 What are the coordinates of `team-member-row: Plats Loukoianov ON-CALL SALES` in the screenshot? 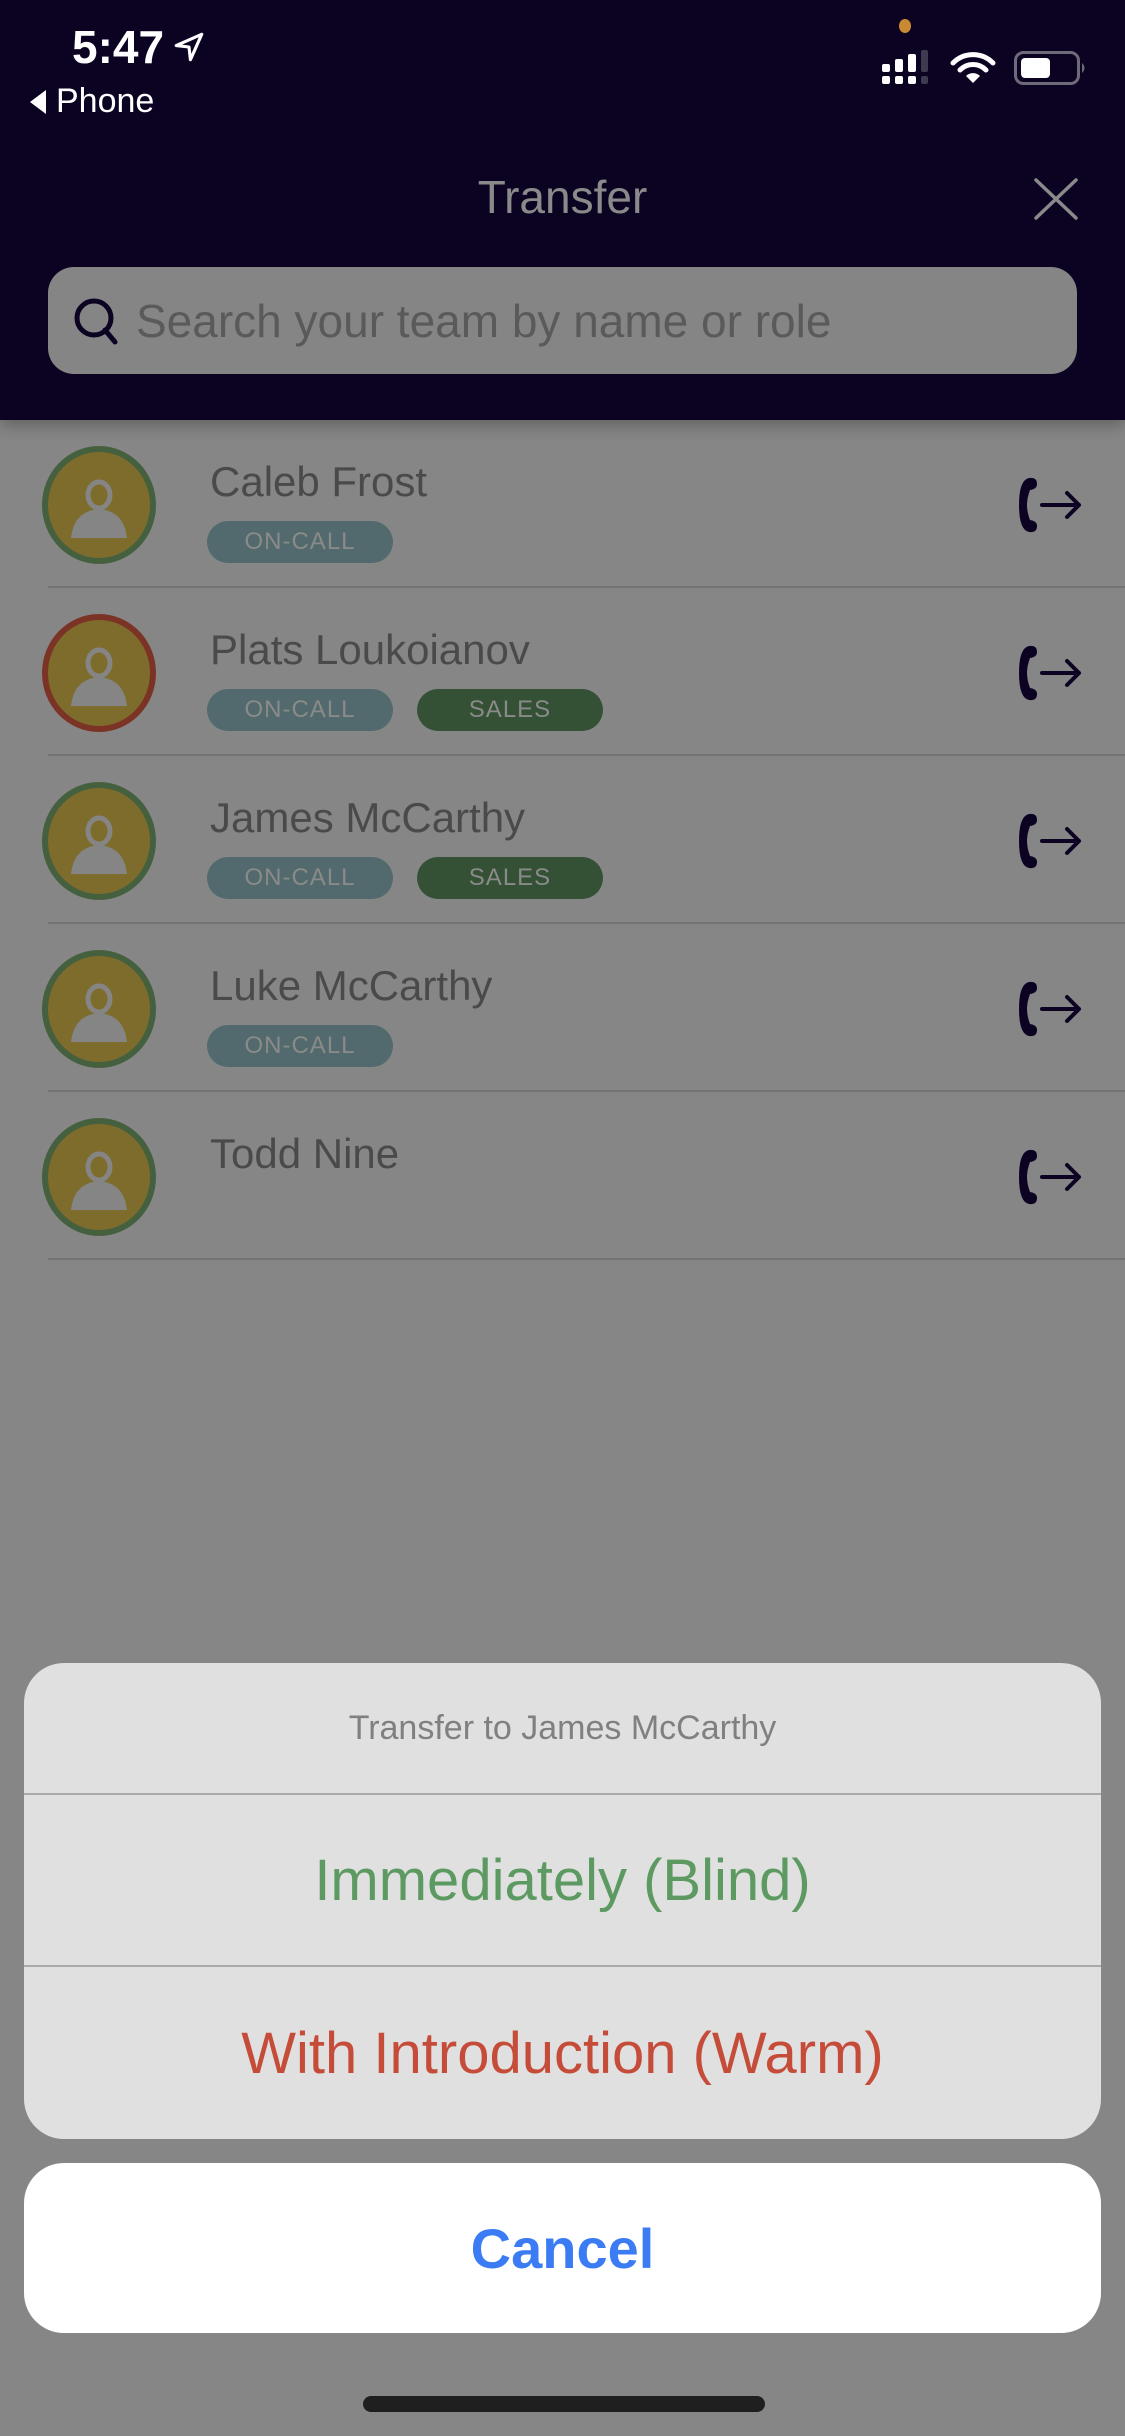 It's located at (562, 672).